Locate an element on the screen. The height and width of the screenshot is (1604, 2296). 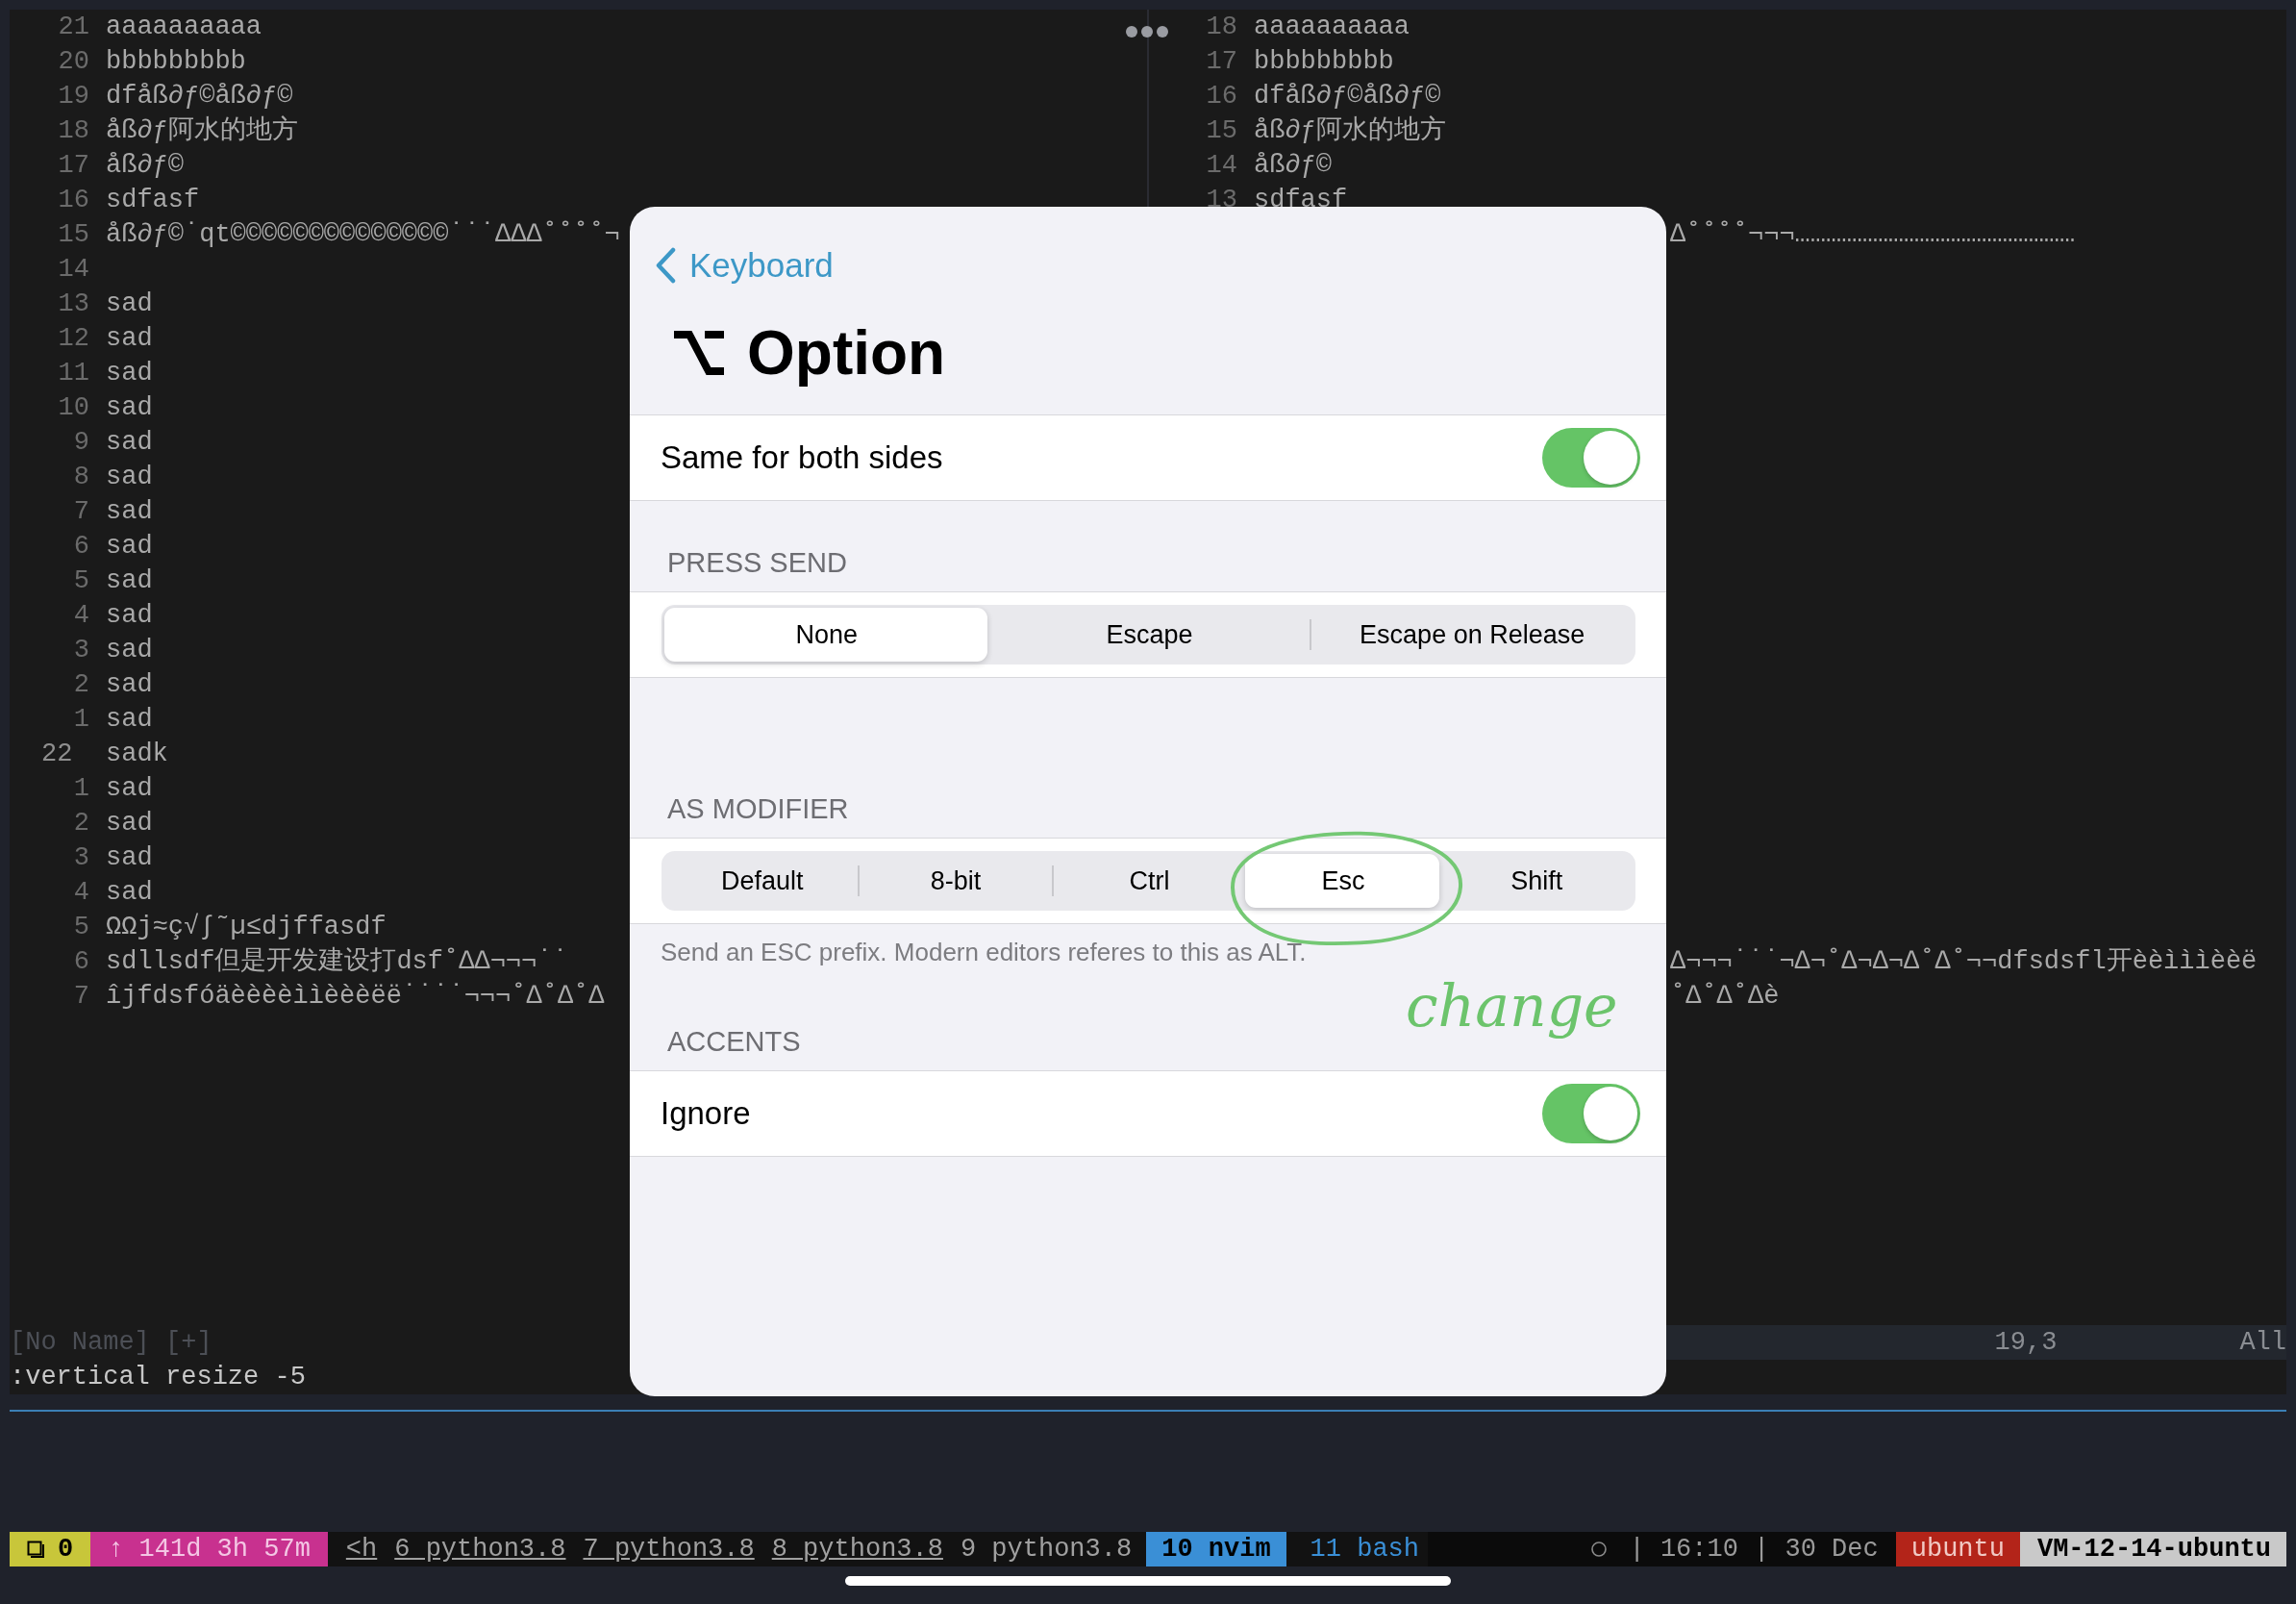
code-line: ˚∆˚∆˚∆è is located at coordinates (1725, 997).